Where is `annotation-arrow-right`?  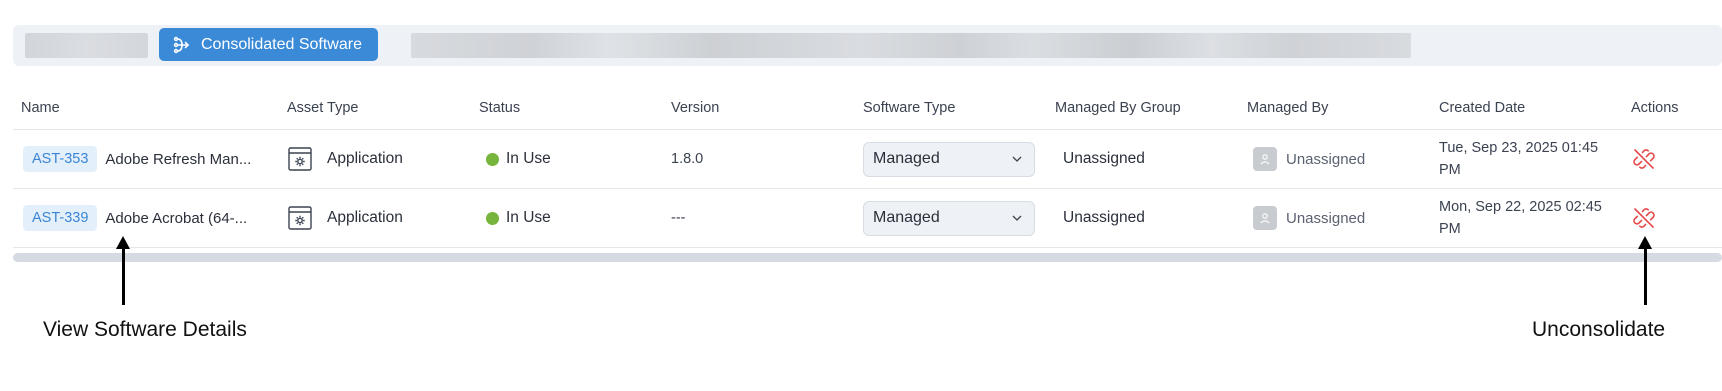
annotation-arrow-right is located at coordinates (1645, 276).